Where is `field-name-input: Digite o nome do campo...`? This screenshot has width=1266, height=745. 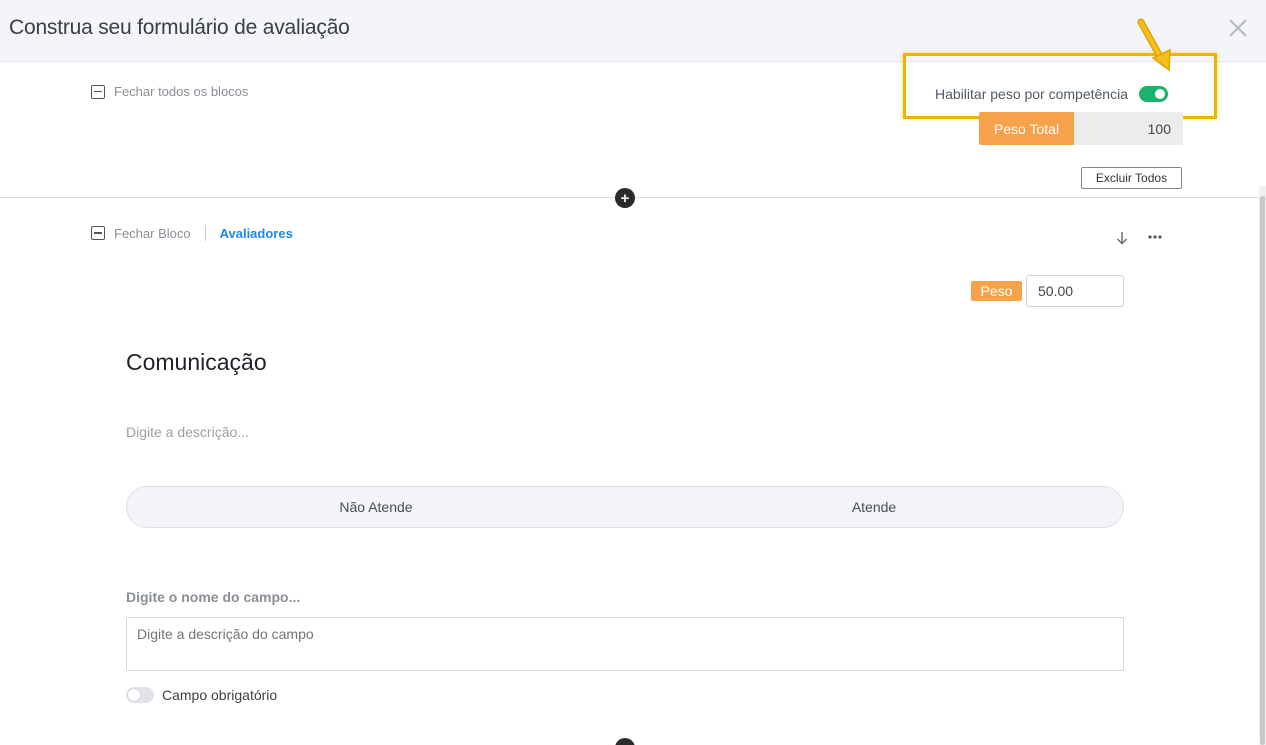 field-name-input: Digite o nome do campo... is located at coordinates (213, 597).